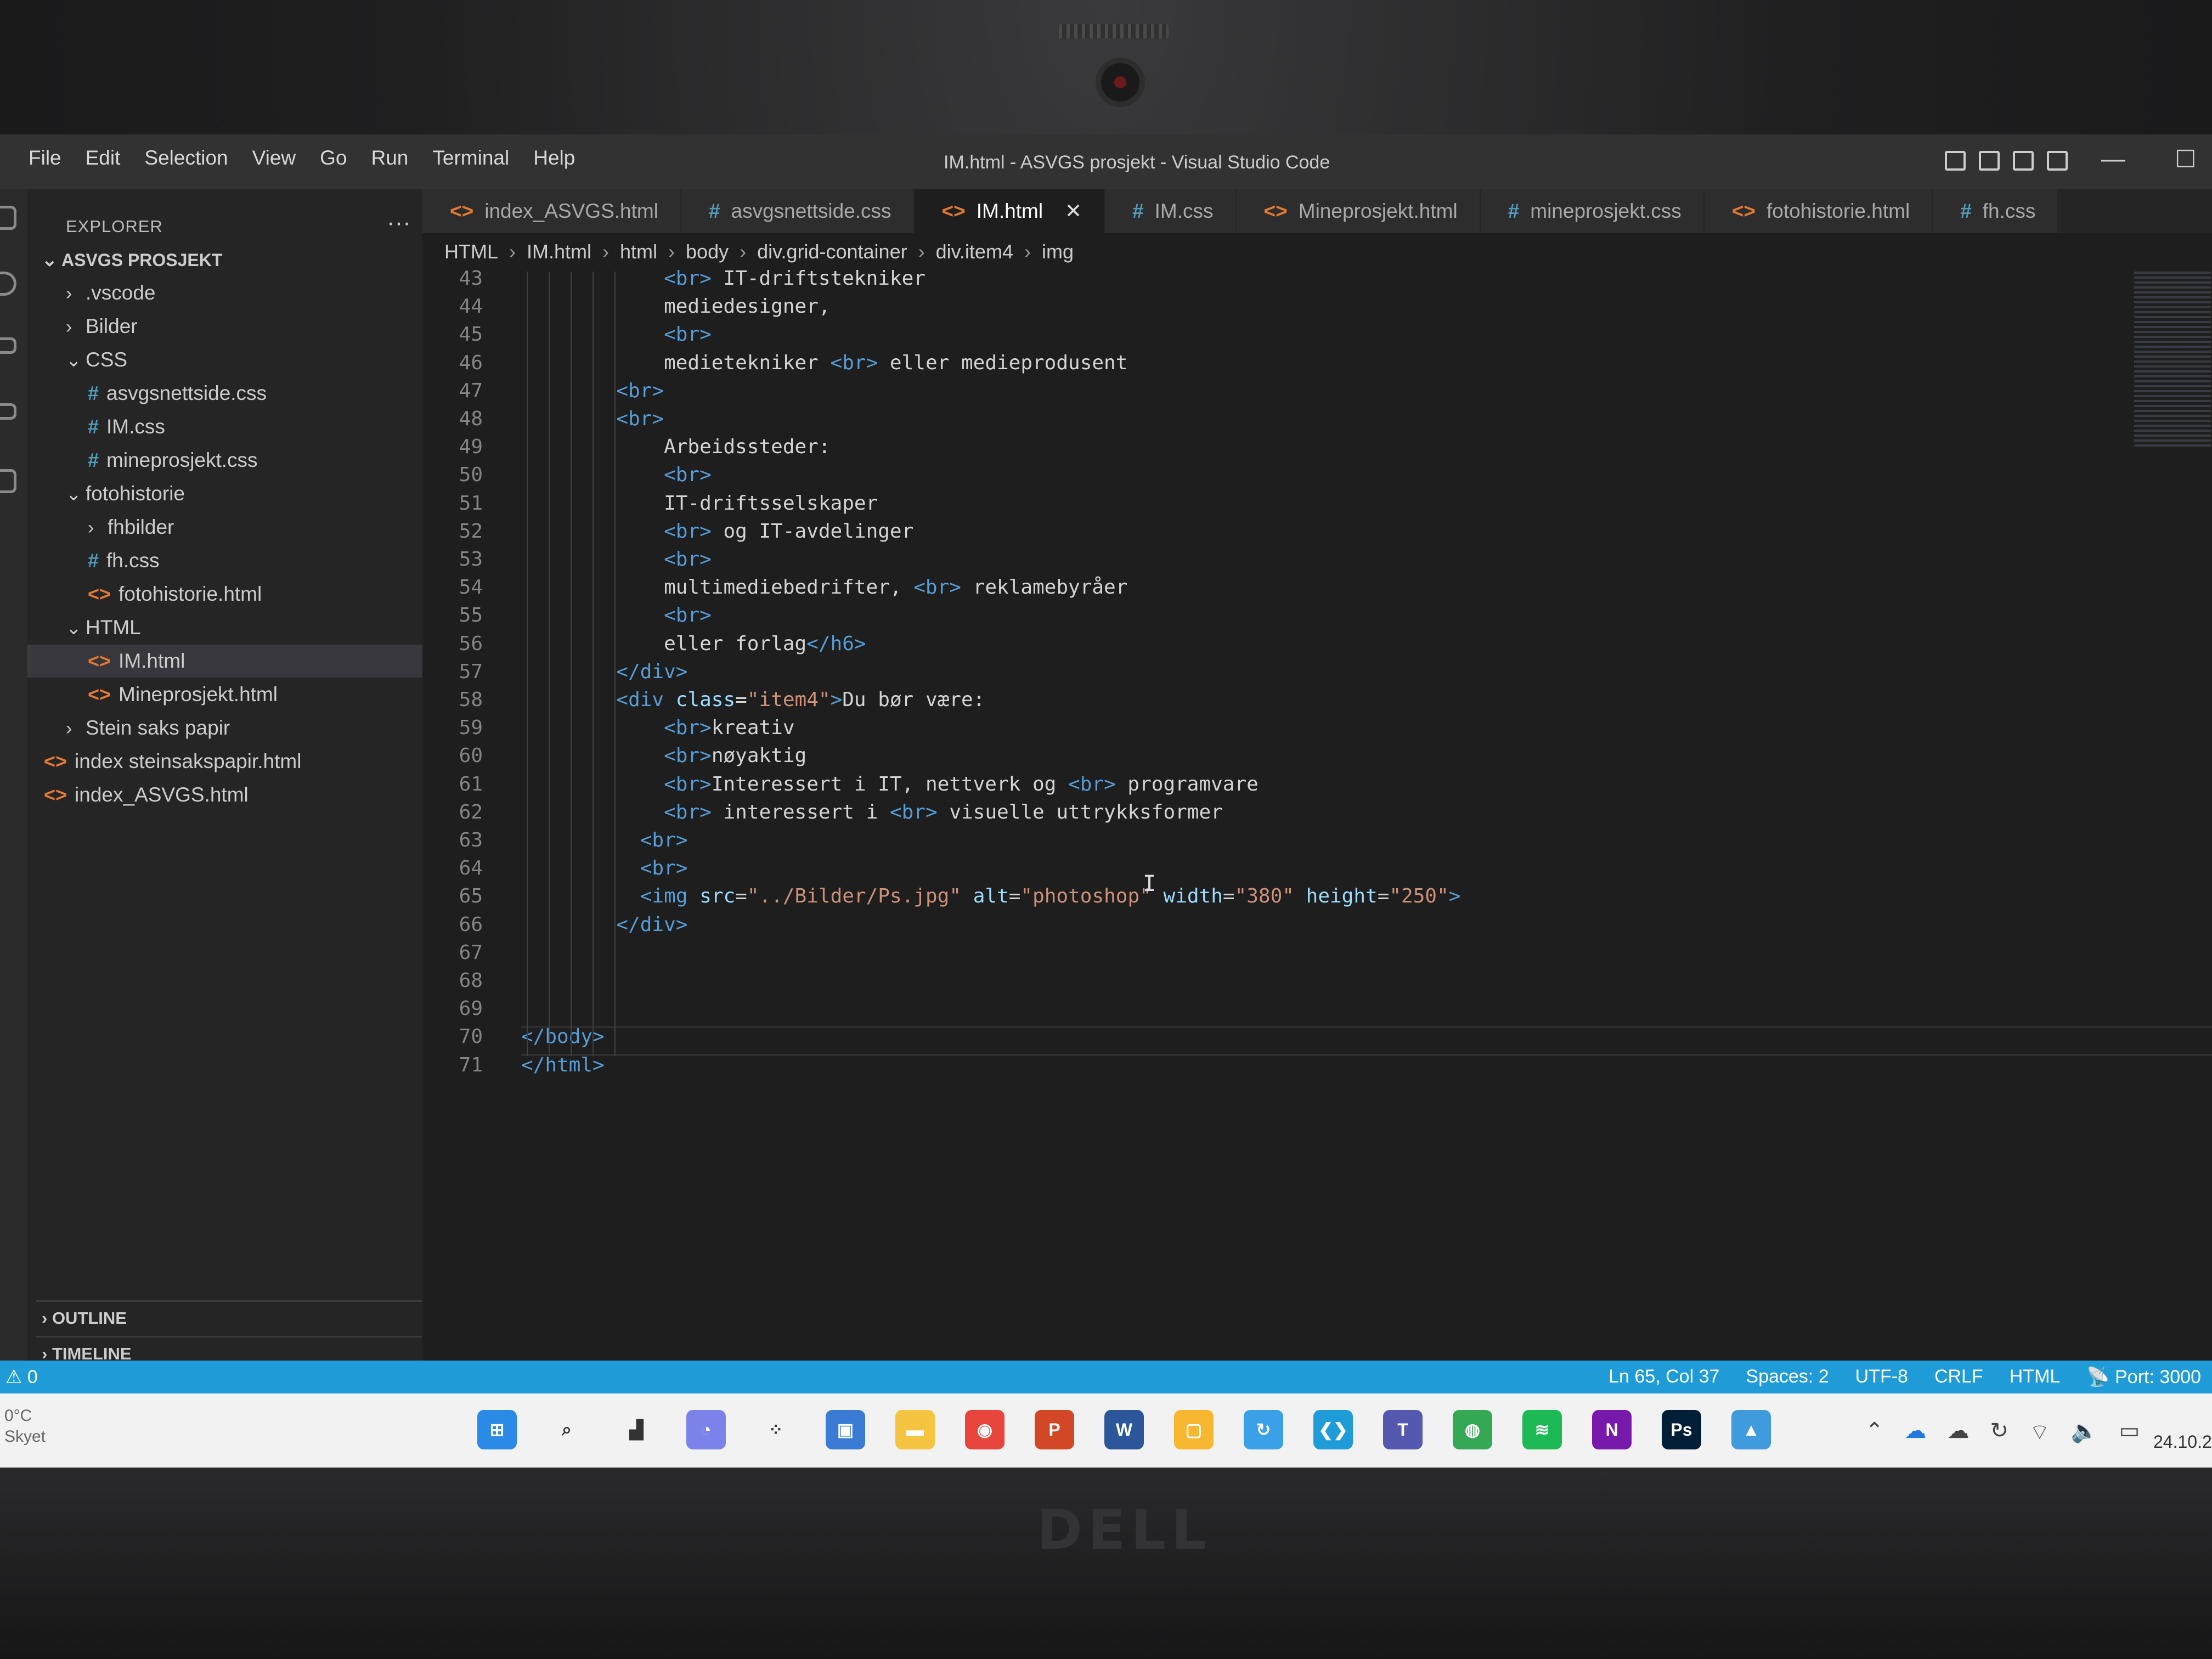  What do you see at coordinates (543, 418) in the screenshot?
I see `code-line: 48 <br>` at bounding box center [543, 418].